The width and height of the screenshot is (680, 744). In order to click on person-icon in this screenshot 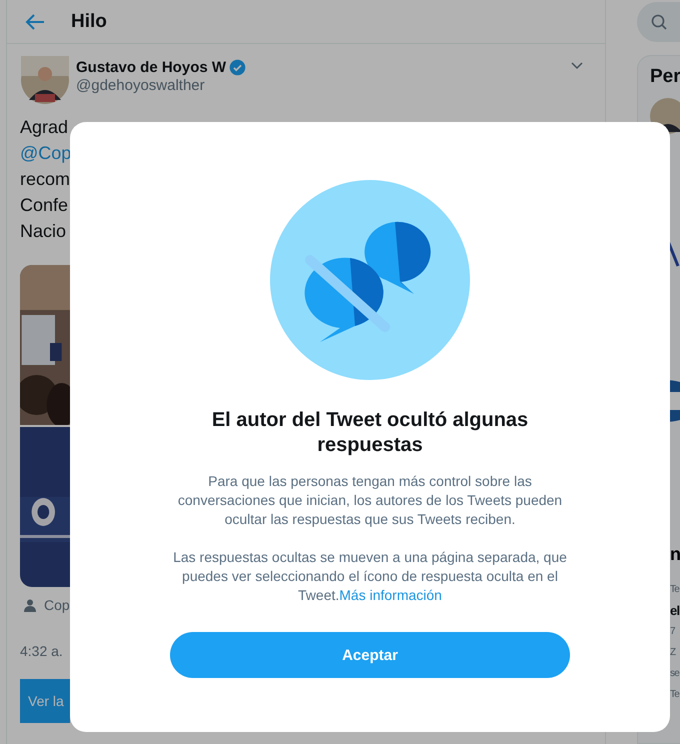, I will do `click(30, 605)`.